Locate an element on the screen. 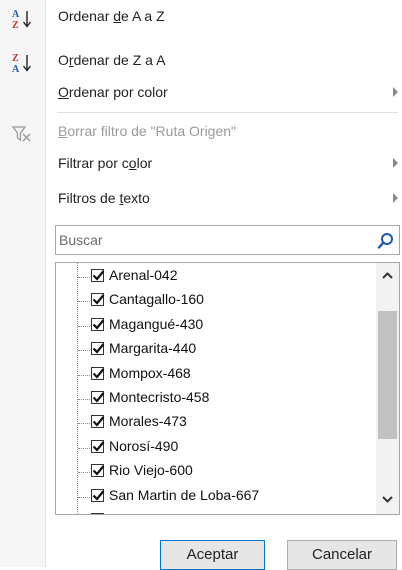  scroll-down-icon is located at coordinates (387, 499).